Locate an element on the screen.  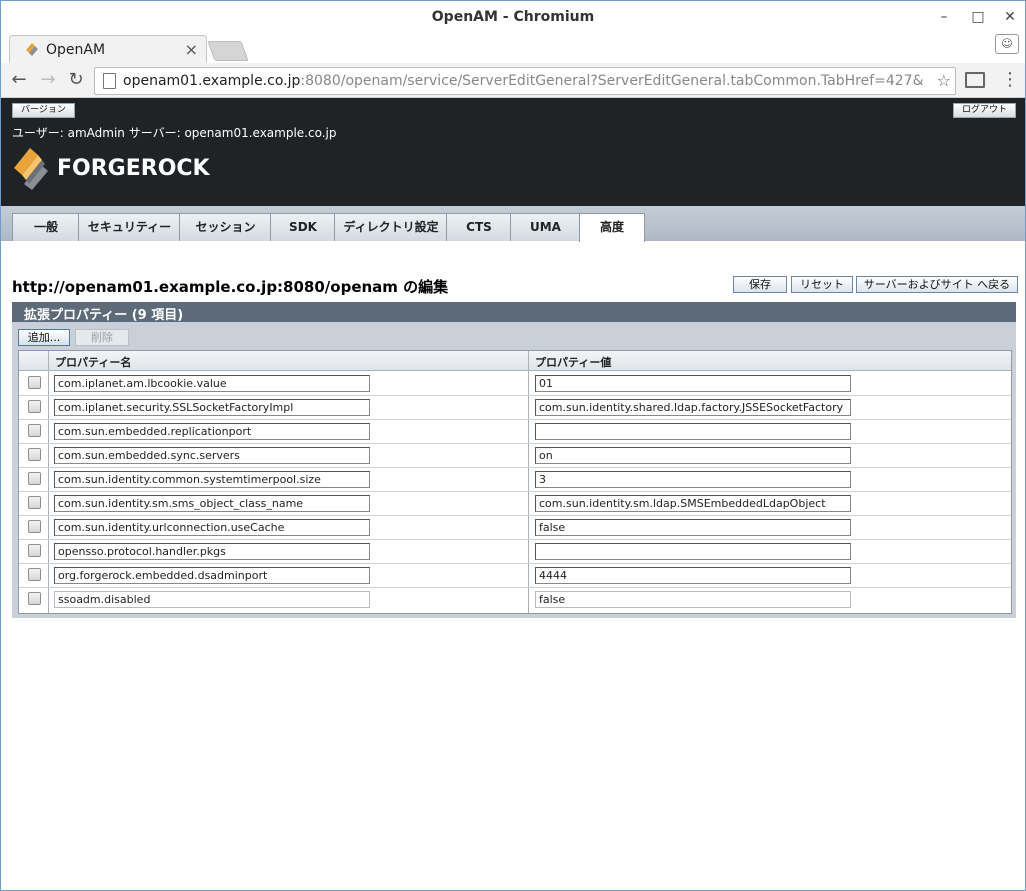
tab-title: OpenAM is located at coordinates (76, 50).